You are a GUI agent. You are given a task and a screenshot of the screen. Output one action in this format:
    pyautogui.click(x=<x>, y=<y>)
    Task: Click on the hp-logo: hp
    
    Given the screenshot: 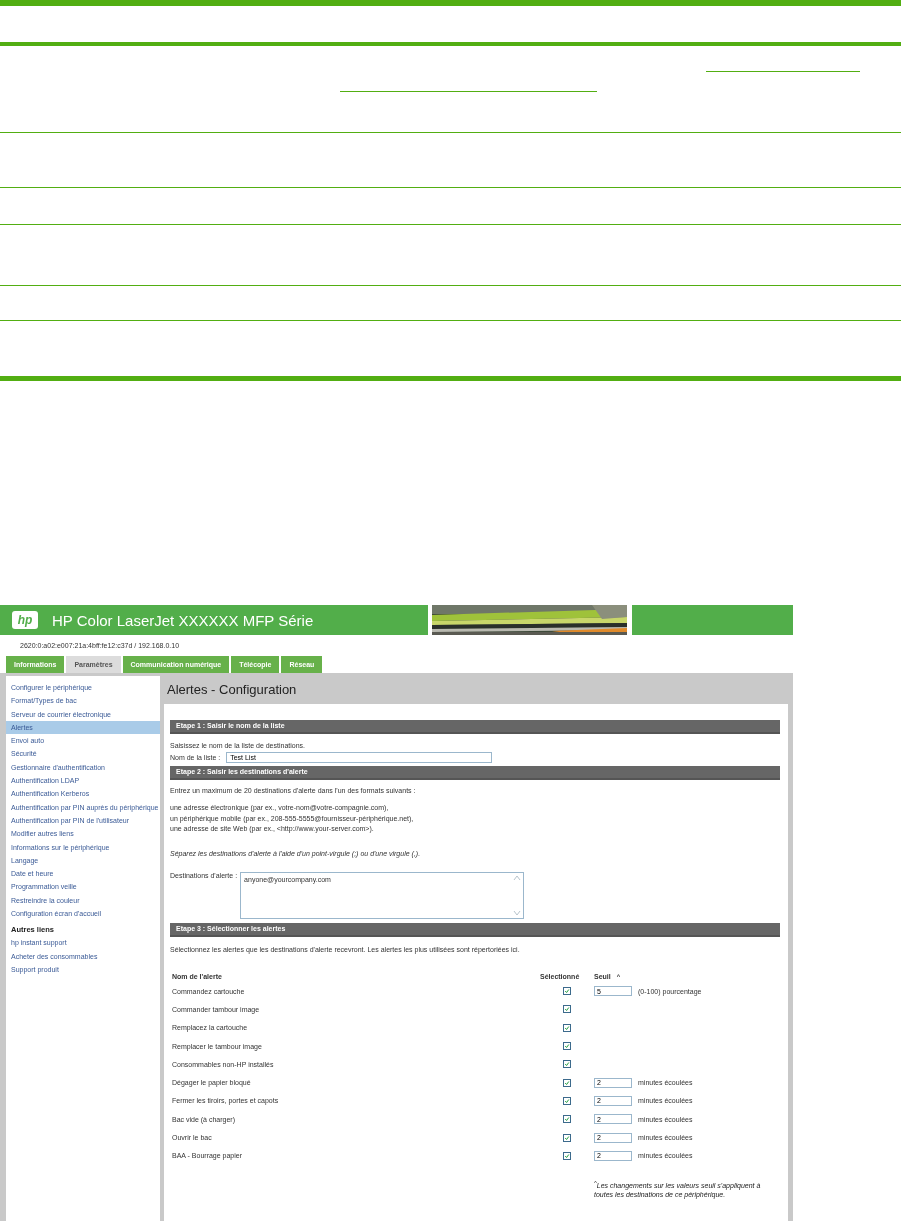 What is the action you would take?
    pyautogui.click(x=25, y=620)
    